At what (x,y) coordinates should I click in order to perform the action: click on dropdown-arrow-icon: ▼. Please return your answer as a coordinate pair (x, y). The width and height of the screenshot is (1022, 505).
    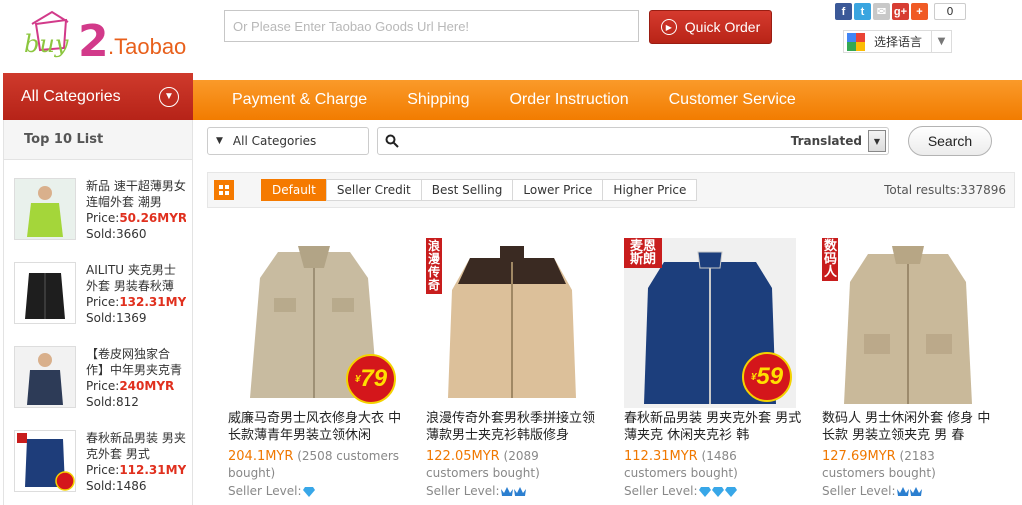
    Looking at the image, I should click on (941, 41).